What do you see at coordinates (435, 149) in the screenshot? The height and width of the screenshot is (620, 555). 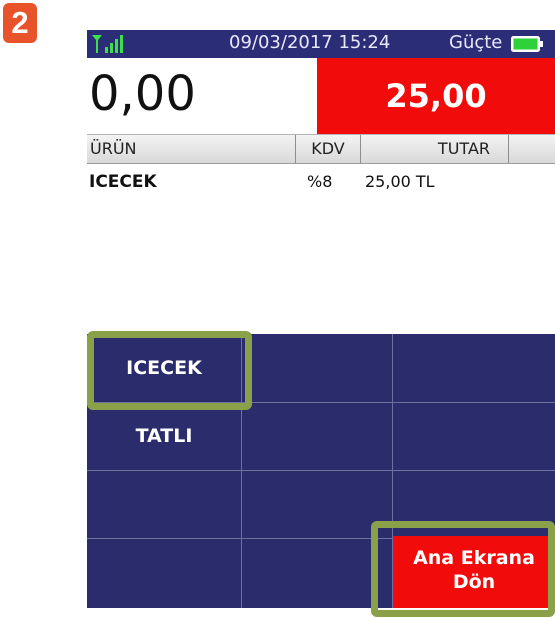 I see `column-header-amount: TUTAR` at bounding box center [435, 149].